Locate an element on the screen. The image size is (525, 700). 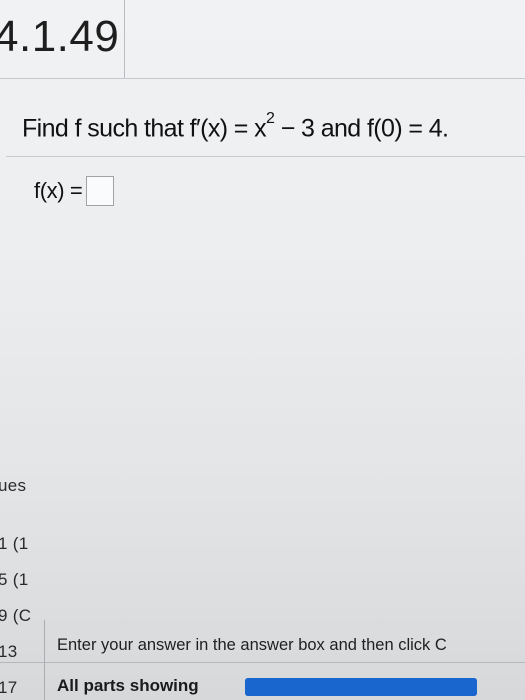
answer-row: f(x) = is located at coordinates (74, 191).